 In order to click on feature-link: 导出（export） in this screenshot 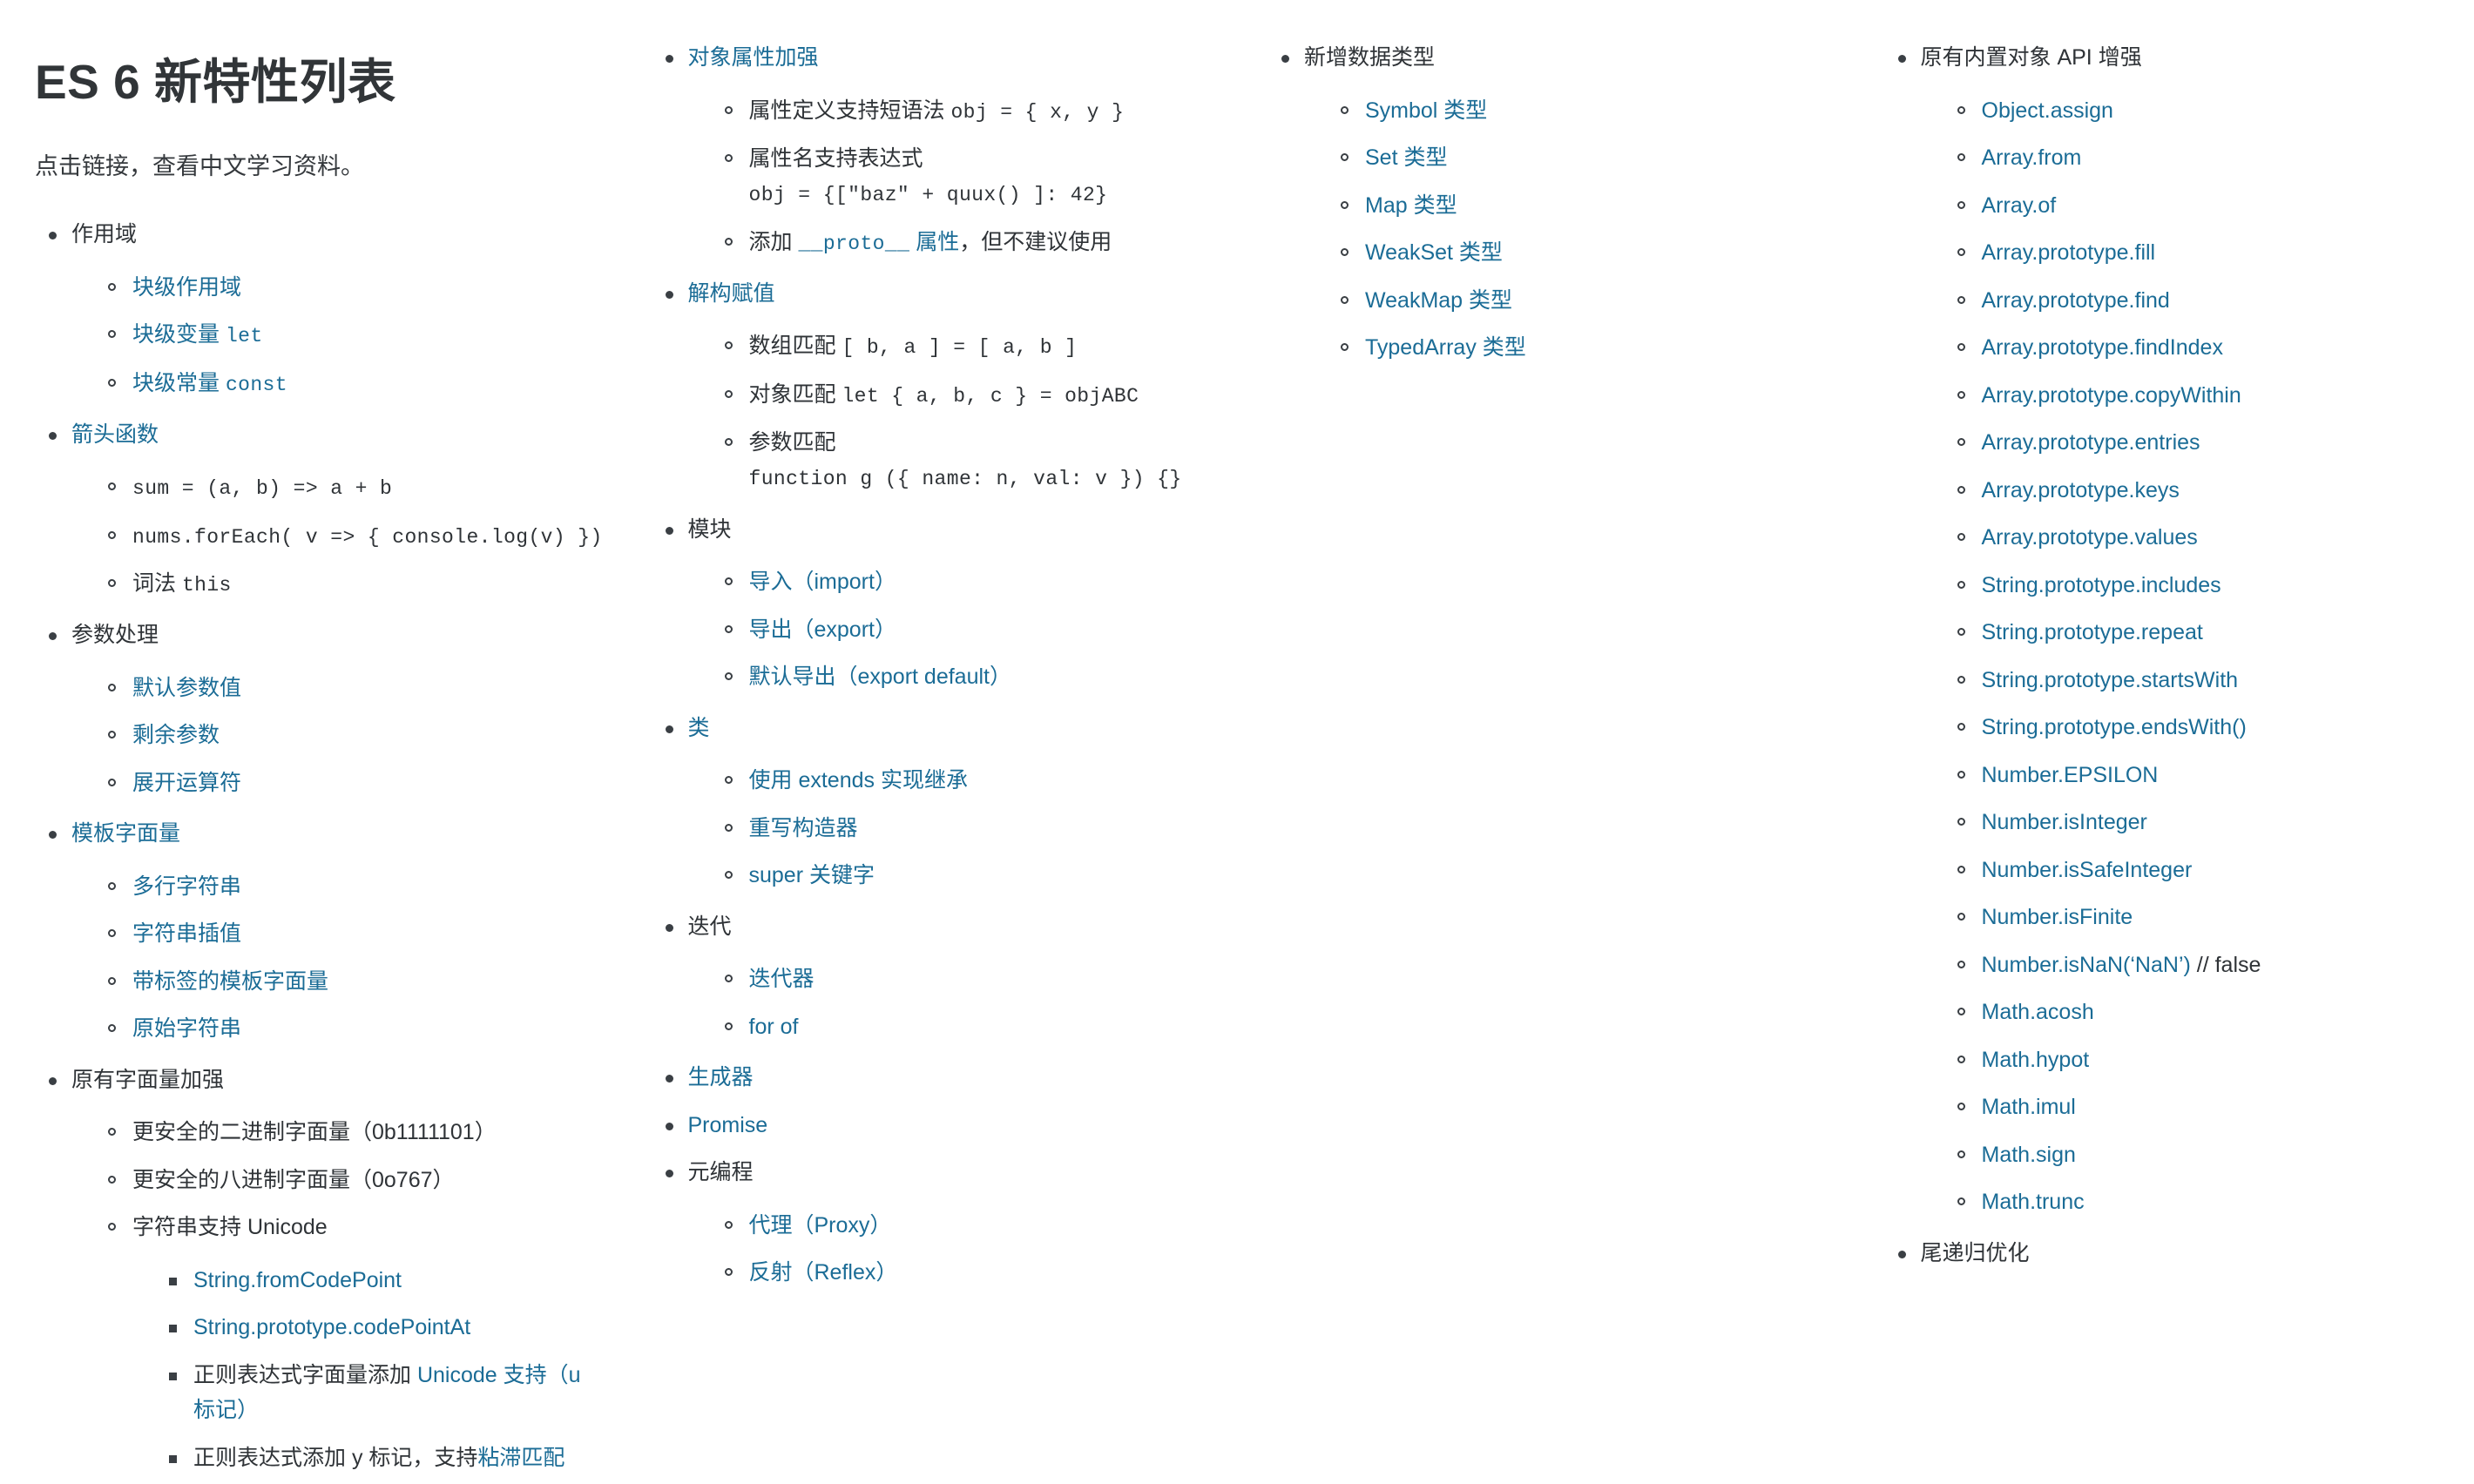, I will do `click(822, 629)`.